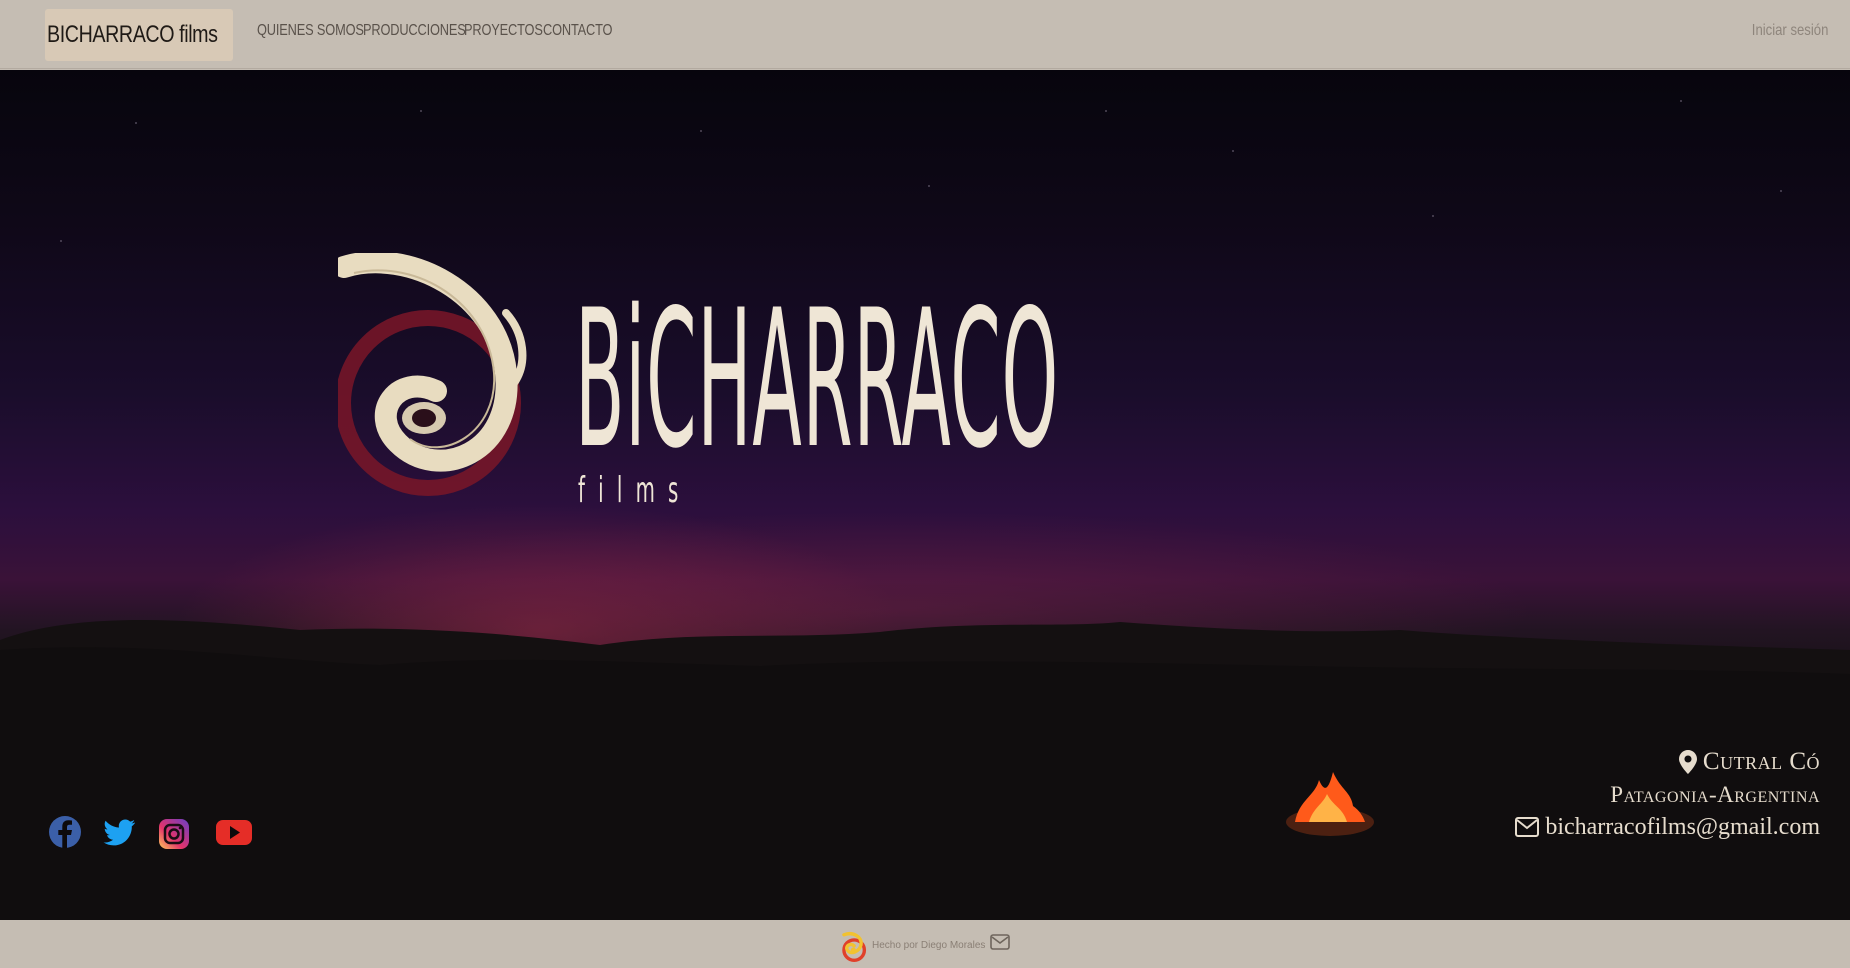 This screenshot has width=1850, height=968. What do you see at coordinates (432, 374) in the screenshot?
I see `bicharraco-large-logo-icon` at bounding box center [432, 374].